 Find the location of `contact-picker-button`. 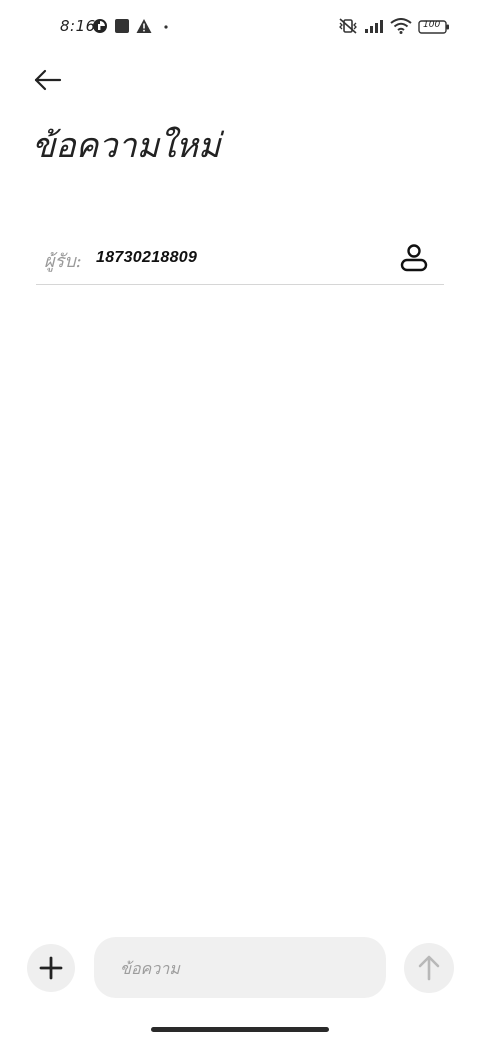

contact-picker-button is located at coordinates (414, 258).